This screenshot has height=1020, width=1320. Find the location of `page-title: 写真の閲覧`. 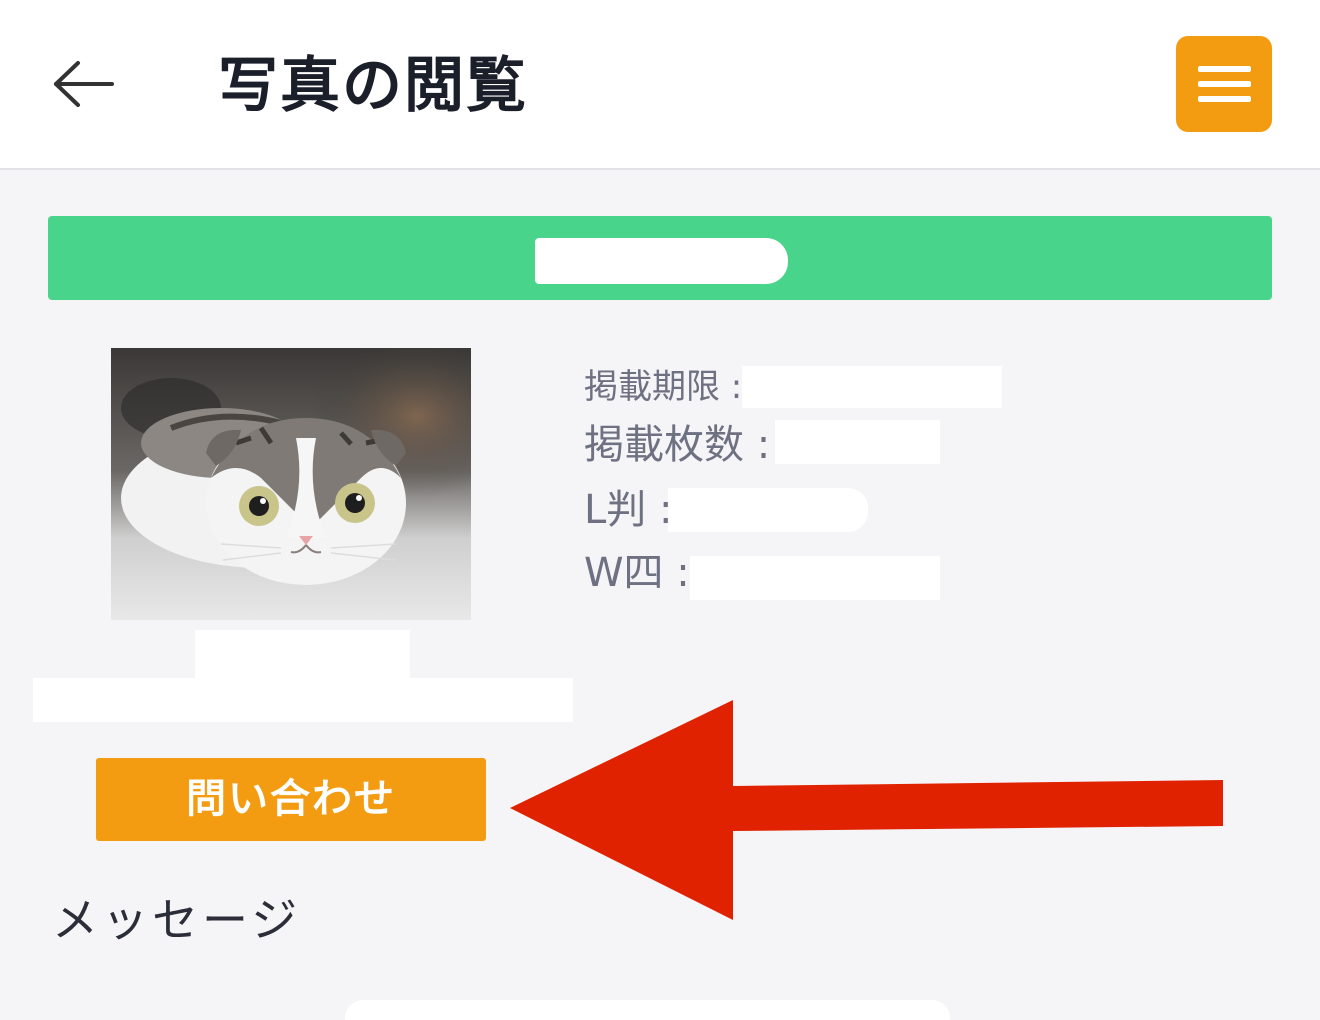

page-title: 写真の閲覧 is located at coordinates (373, 86).